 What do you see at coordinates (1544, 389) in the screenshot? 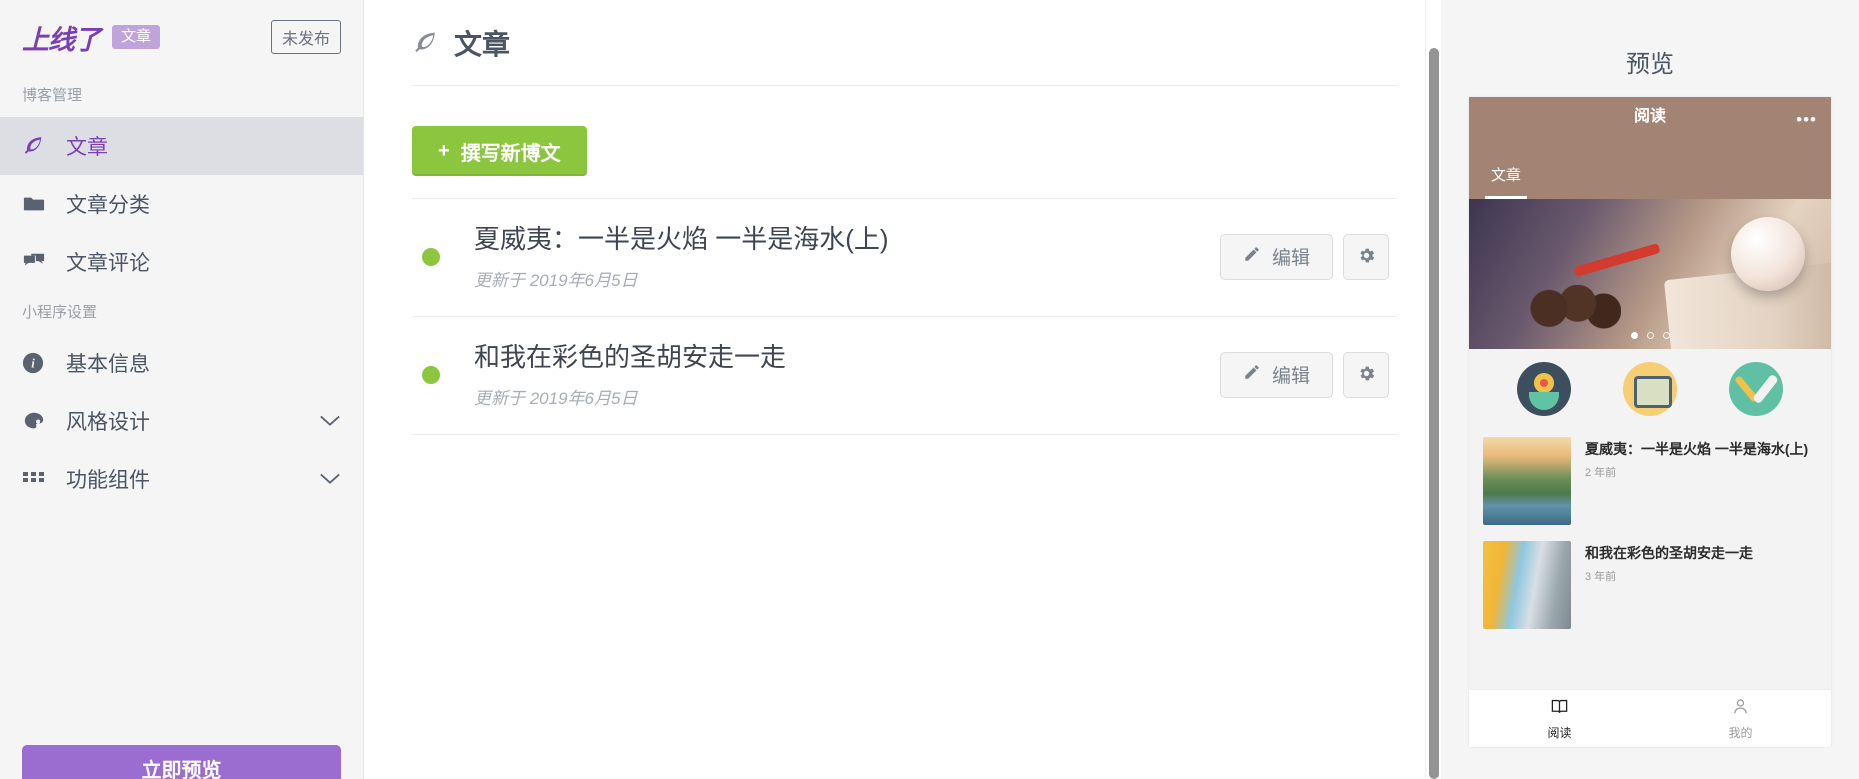
I see `flower-icon` at bounding box center [1544, 389].